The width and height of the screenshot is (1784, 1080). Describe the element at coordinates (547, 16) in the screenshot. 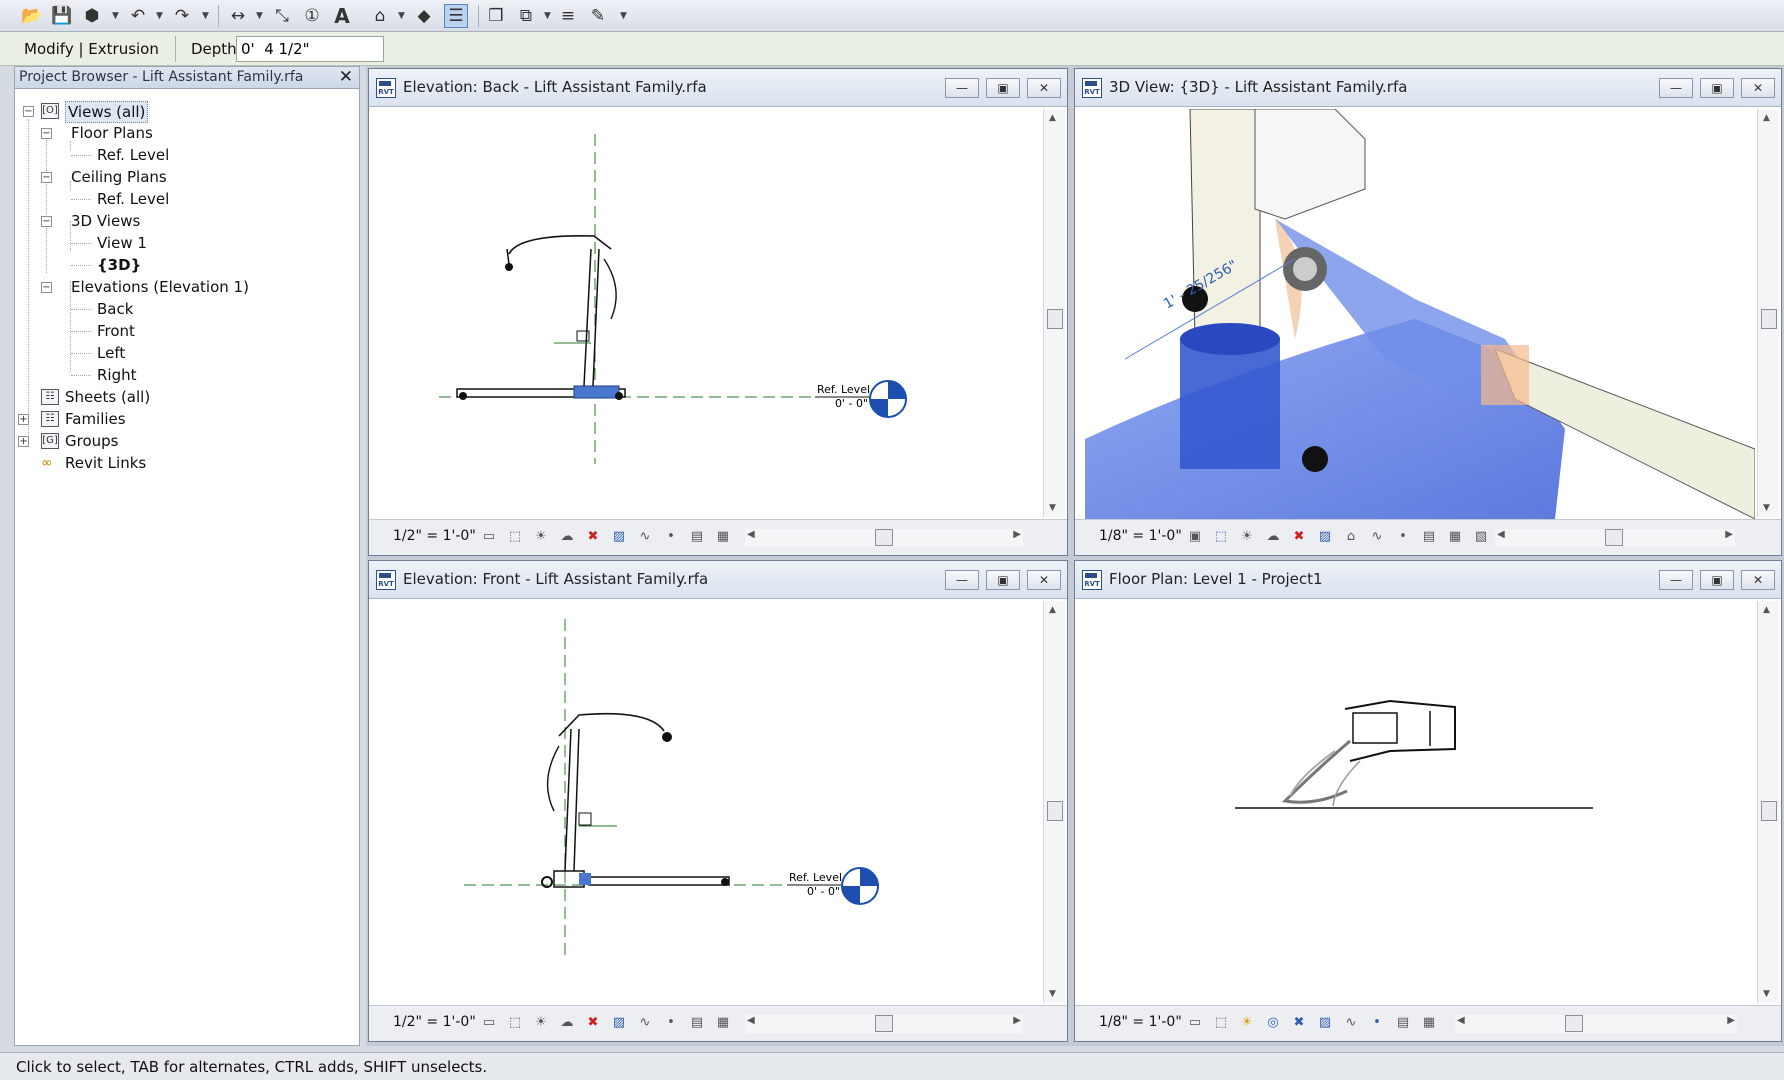

I see `switch-windows-dropdown-icon: ▼` at that location.